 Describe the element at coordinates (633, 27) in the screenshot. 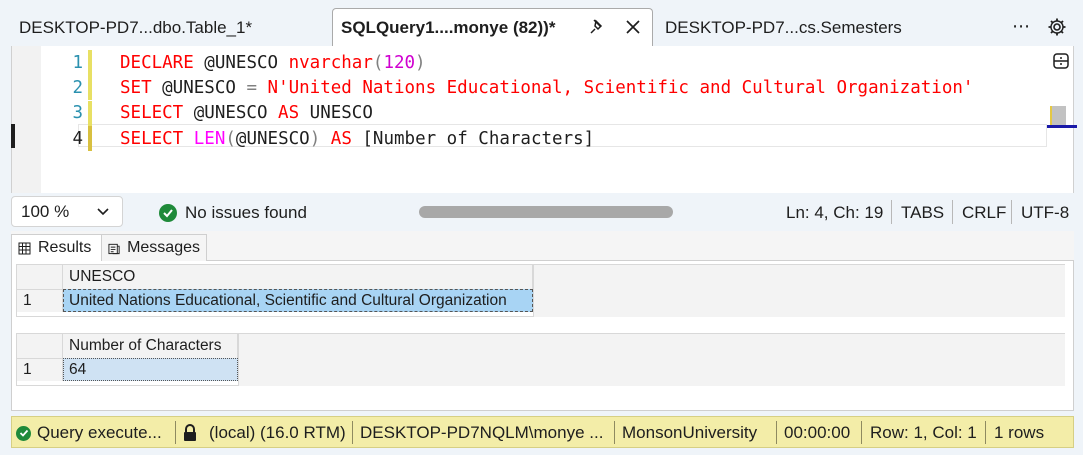

I see `close-icon` at that location.